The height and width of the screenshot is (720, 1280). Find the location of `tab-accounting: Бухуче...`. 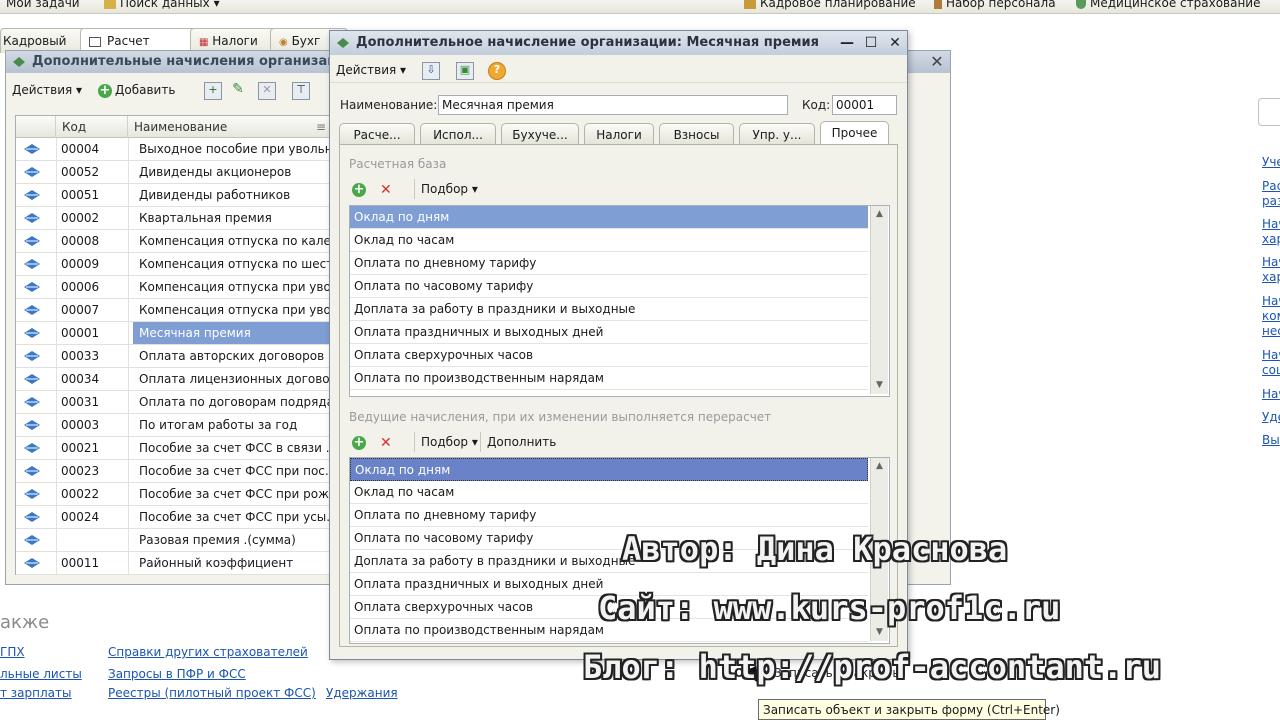

tab-accounting: Бухуче... is located at coordinates (540, 134).